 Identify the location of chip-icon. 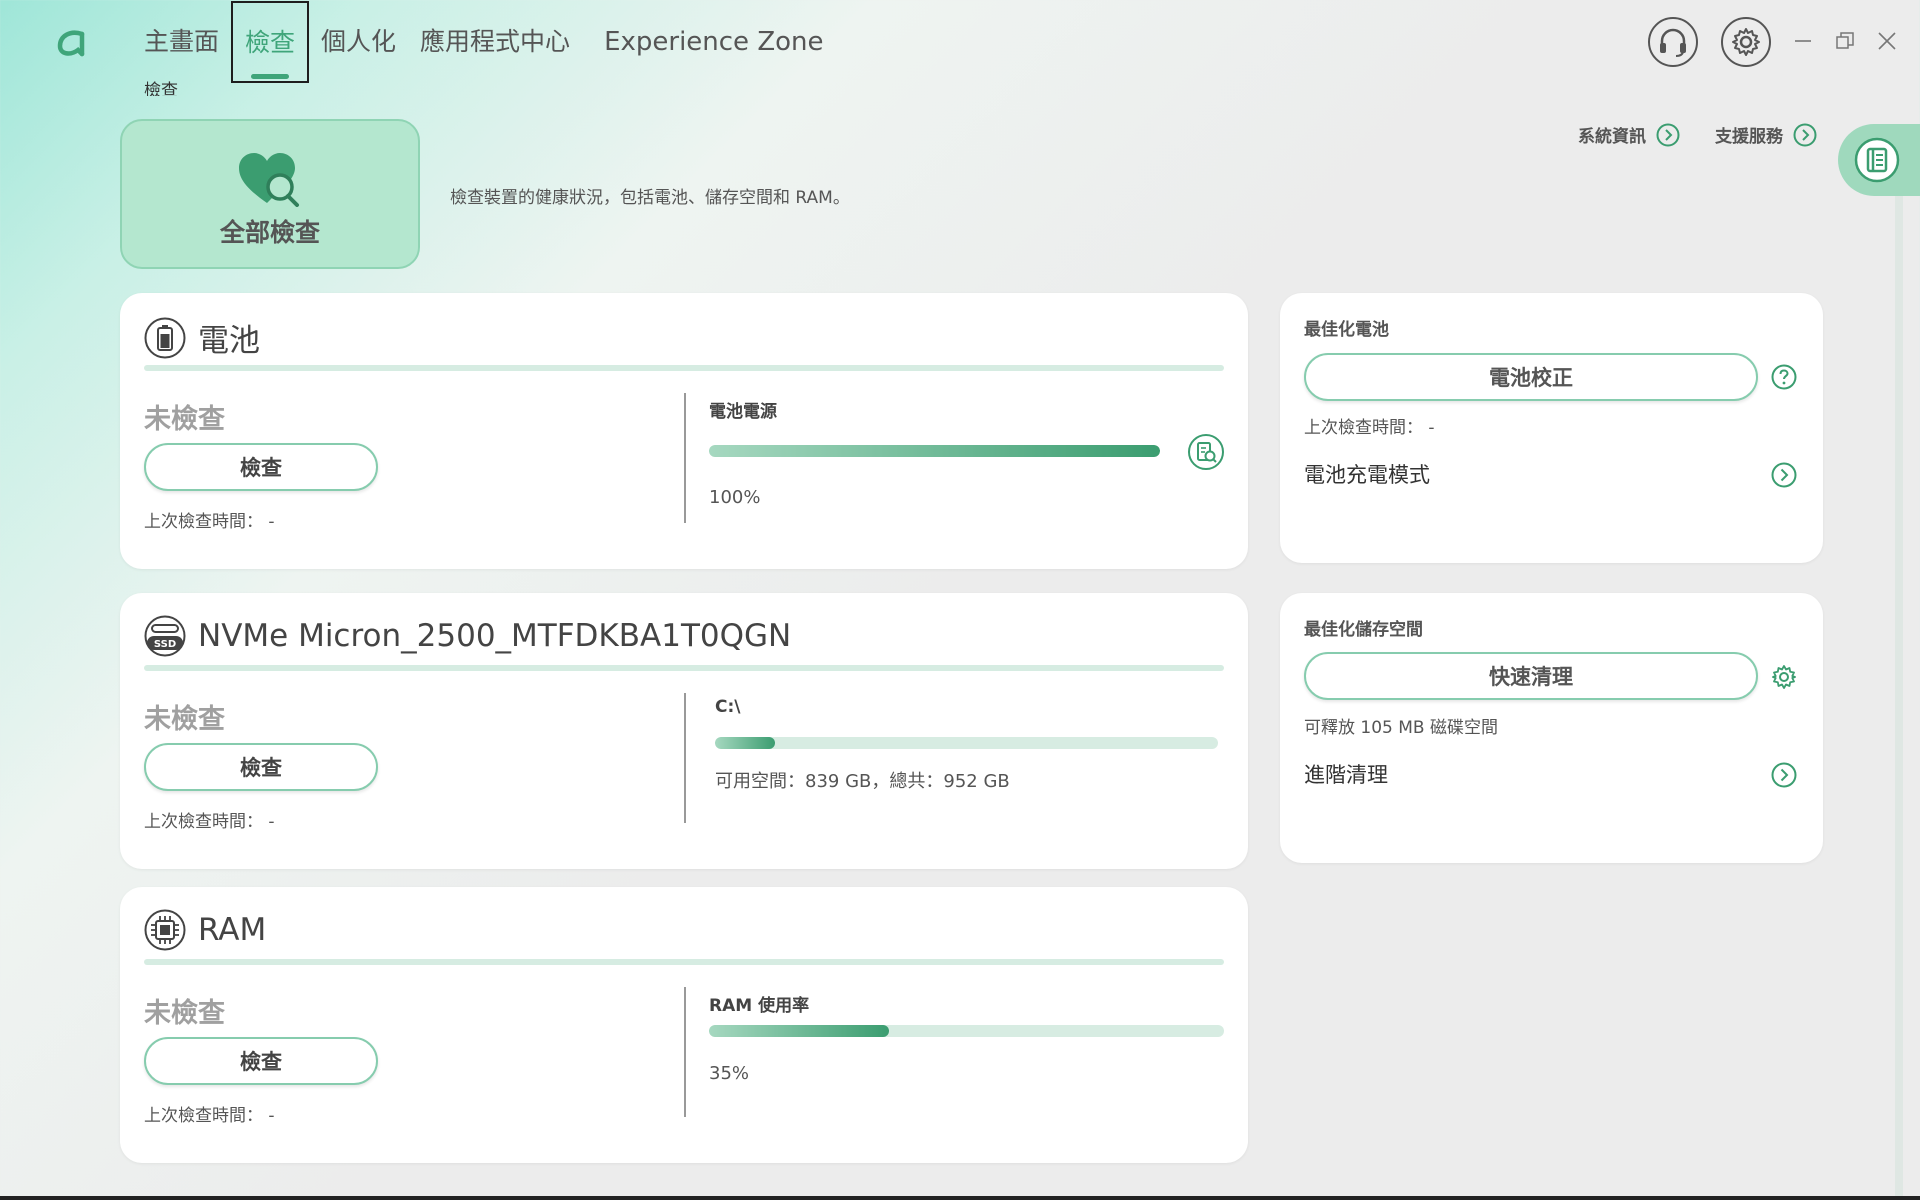
(165, 930).